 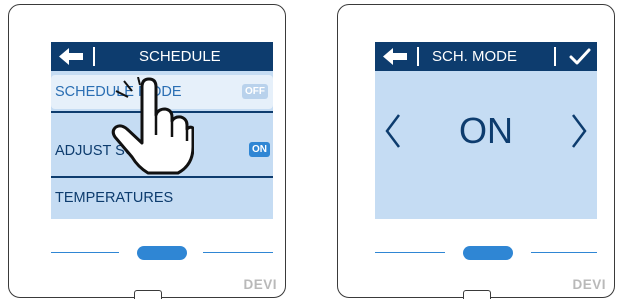 What do you see at coordinates (579, 131) in the screenshot?
I see `chevron-right-icon` at bounding box center [579, 131].